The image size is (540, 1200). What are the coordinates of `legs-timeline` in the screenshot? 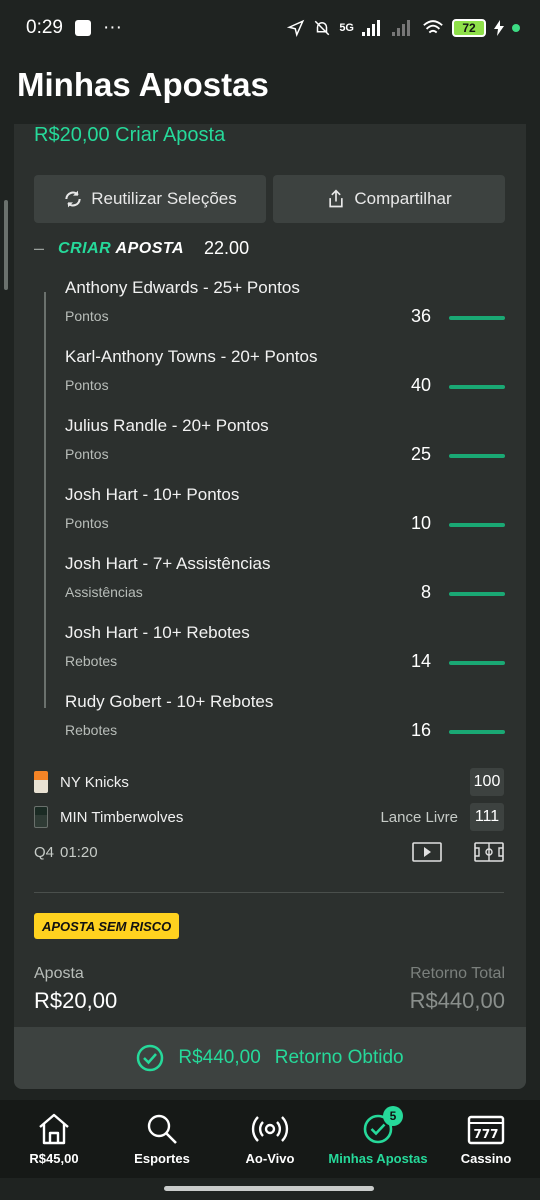 It's located at (45, 500).